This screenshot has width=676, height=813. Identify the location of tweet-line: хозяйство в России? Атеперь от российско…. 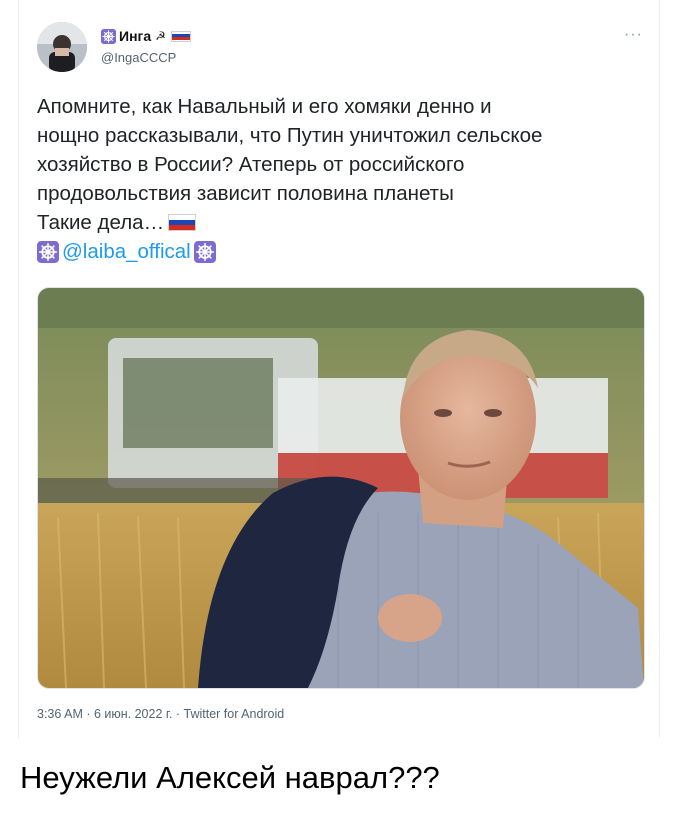
(251, 164).